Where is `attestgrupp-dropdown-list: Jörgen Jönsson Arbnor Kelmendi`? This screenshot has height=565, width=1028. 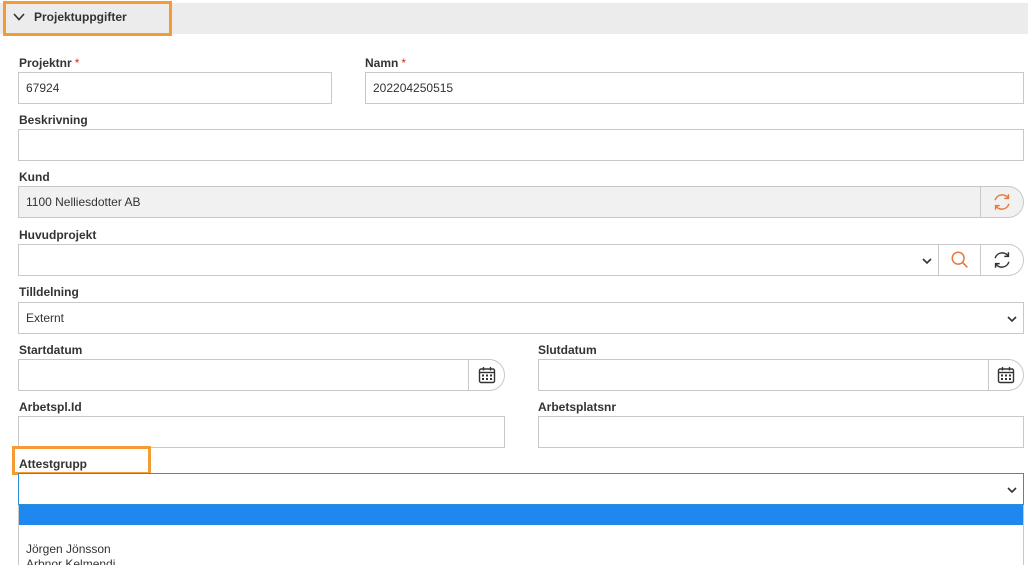 attestgrupp-dropdown-list: Jörgen Jönsson Arbnor Kelmendi is located at coordinates (521, 535).